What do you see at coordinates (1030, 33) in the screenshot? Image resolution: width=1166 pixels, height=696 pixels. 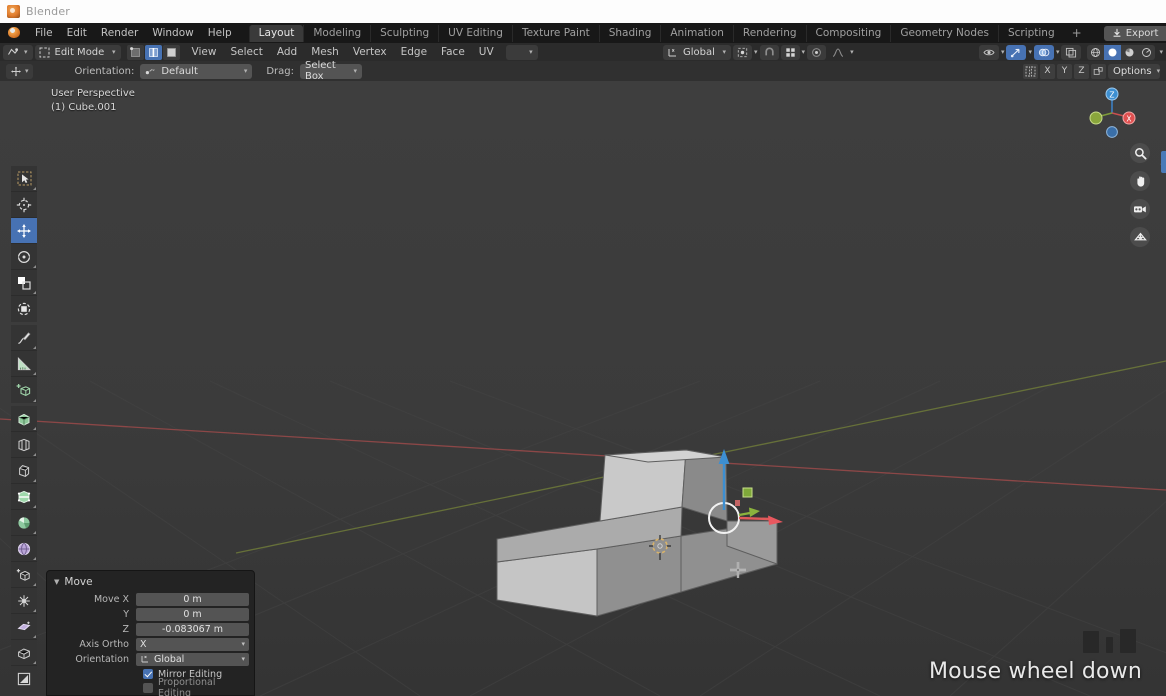 I see `tab-scripting: Scripting` at bounding box center [1030, 33].